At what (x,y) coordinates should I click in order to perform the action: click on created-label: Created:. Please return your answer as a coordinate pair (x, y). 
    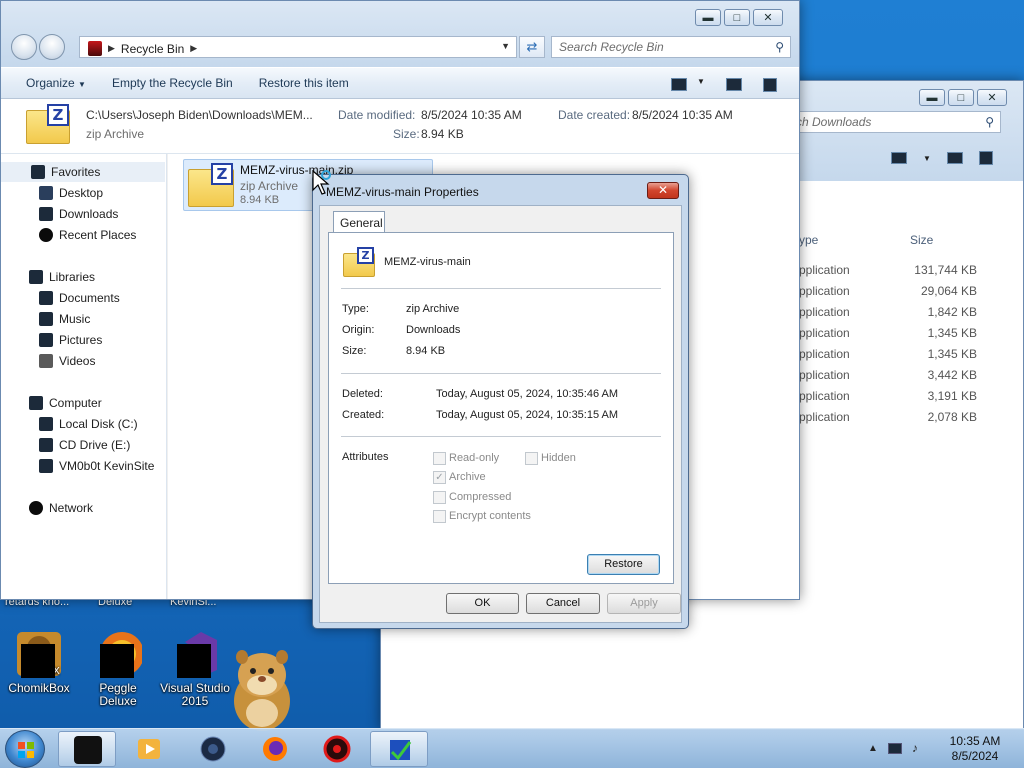
    Looking at the image, I should click on (363, 415).